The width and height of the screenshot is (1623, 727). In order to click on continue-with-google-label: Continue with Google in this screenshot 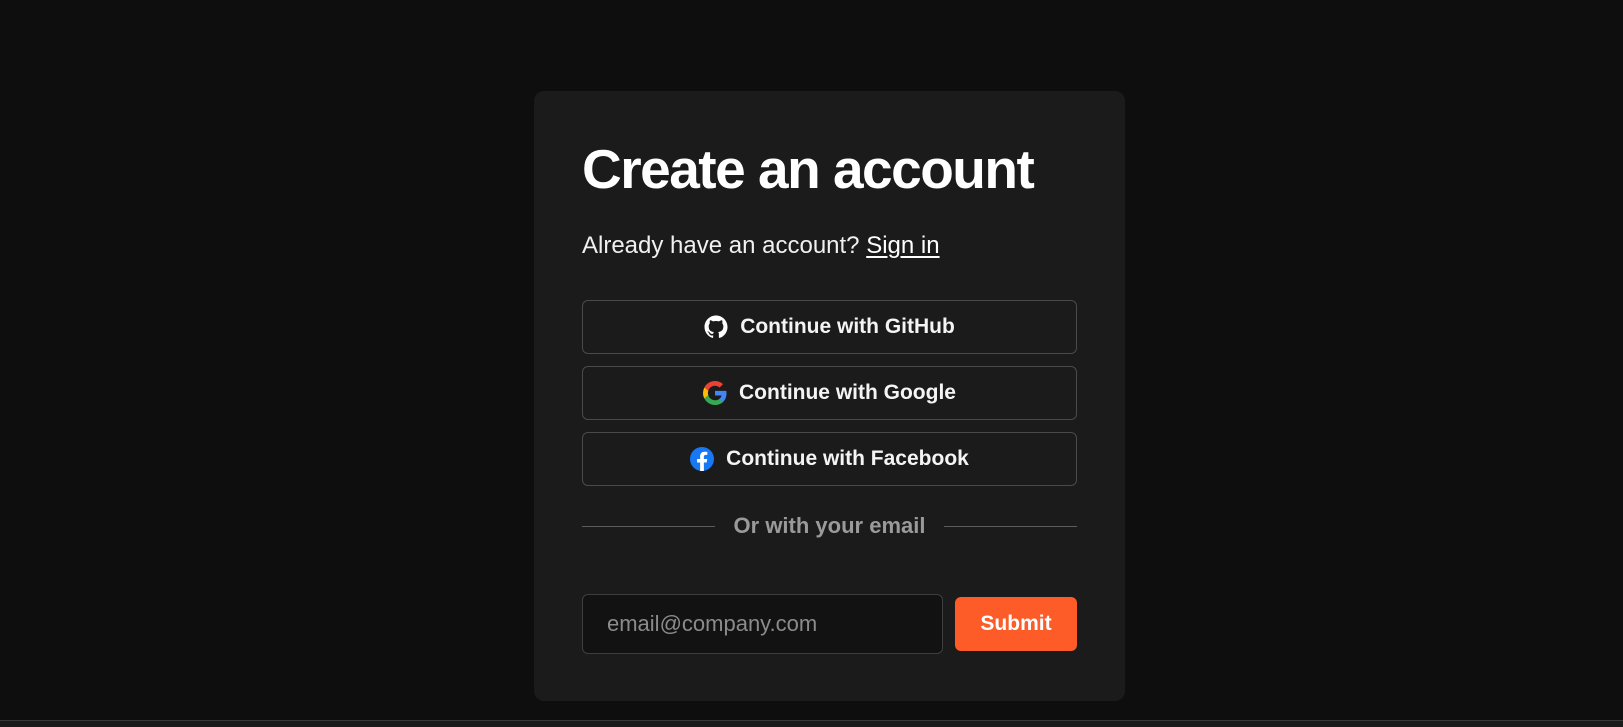, I will do `click(847, 392)`.